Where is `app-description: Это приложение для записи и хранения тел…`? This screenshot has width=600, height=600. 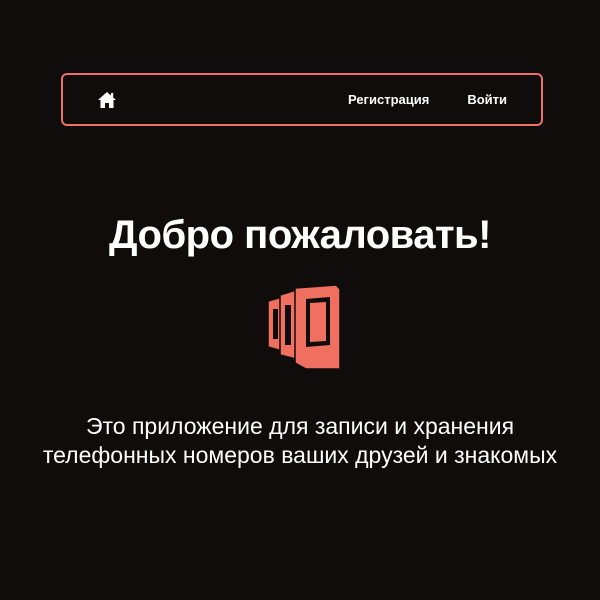 app-description: Это приложение для записи и хранения тел… is located at coordinates (300, 440).